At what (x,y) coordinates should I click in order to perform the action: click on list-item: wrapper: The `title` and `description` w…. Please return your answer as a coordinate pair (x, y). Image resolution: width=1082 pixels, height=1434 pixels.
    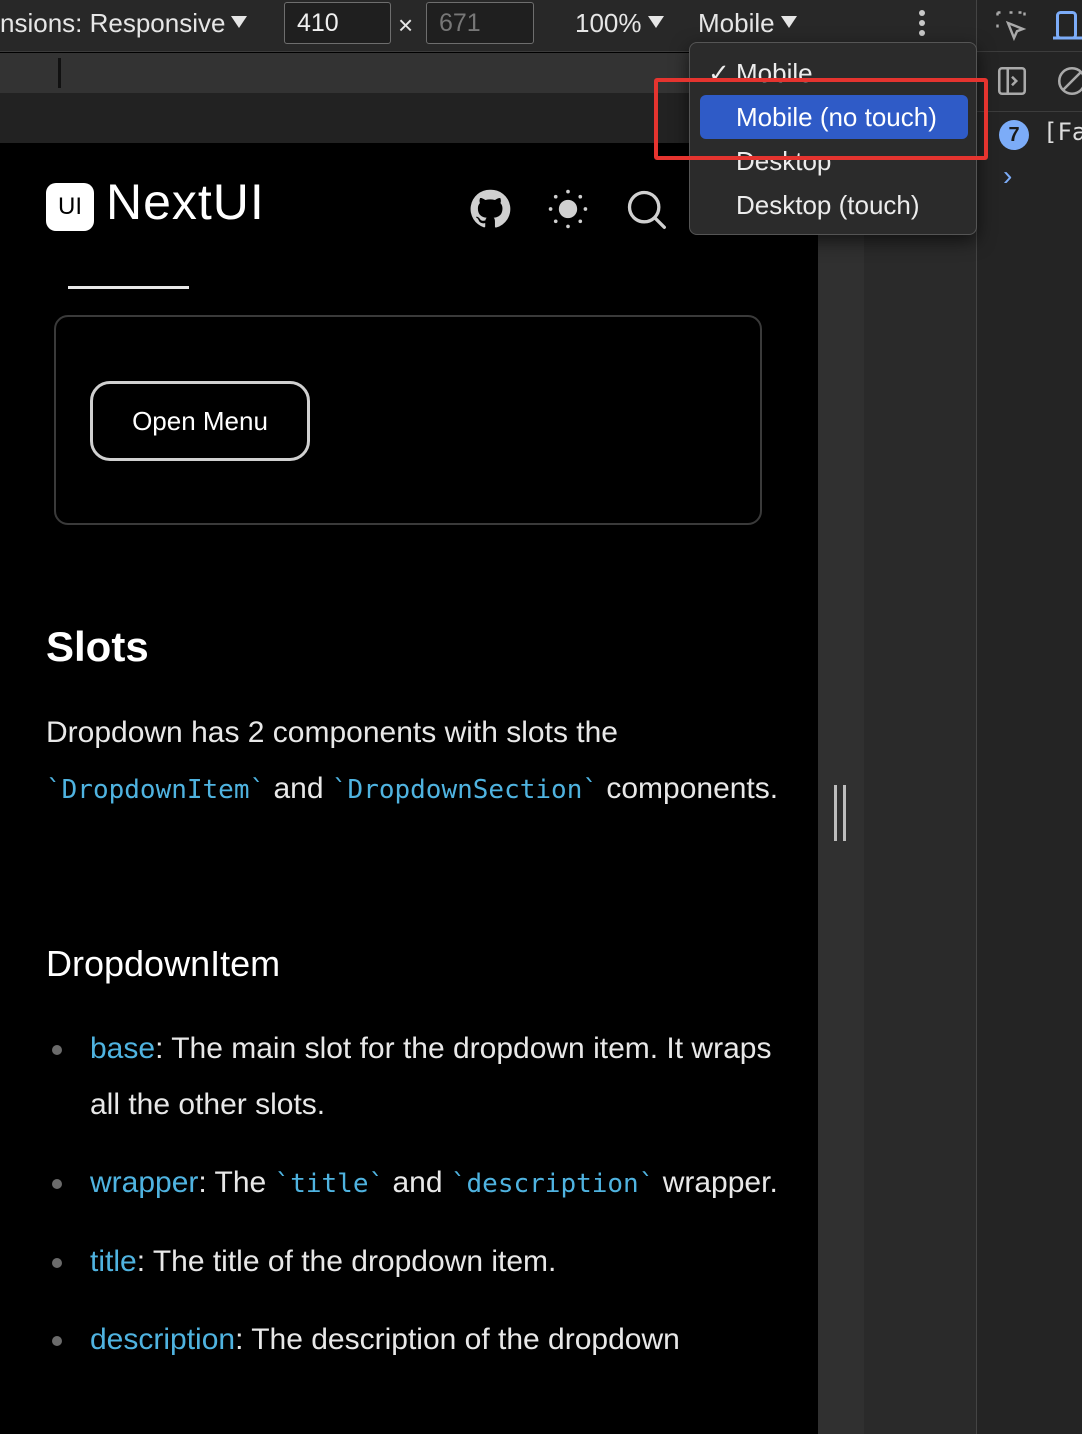
    Looking at the image, I should click on (416, 1183).